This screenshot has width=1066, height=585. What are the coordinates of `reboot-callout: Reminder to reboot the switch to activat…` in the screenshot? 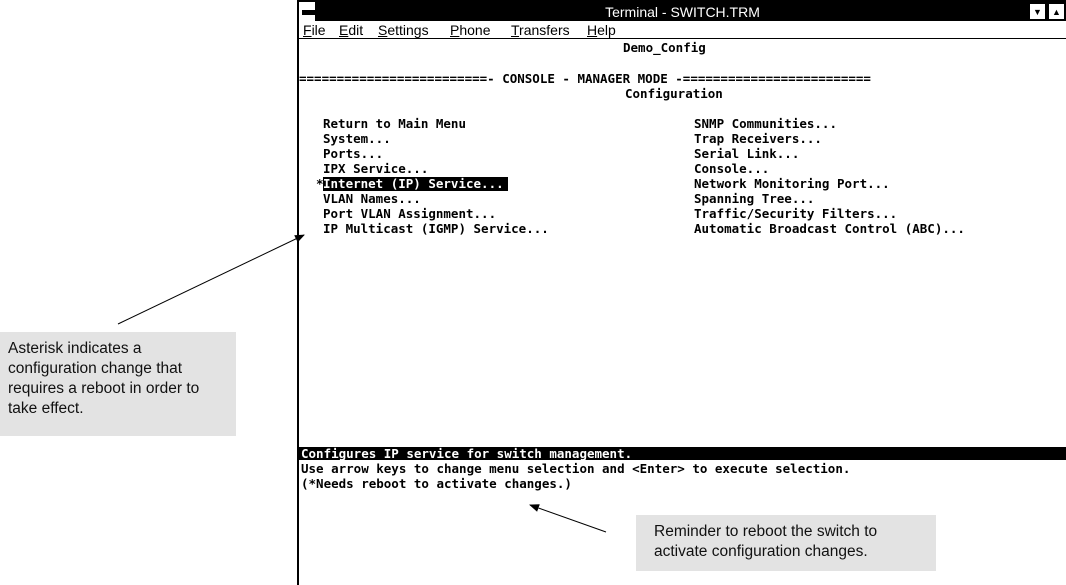 It's located at (786, 543).